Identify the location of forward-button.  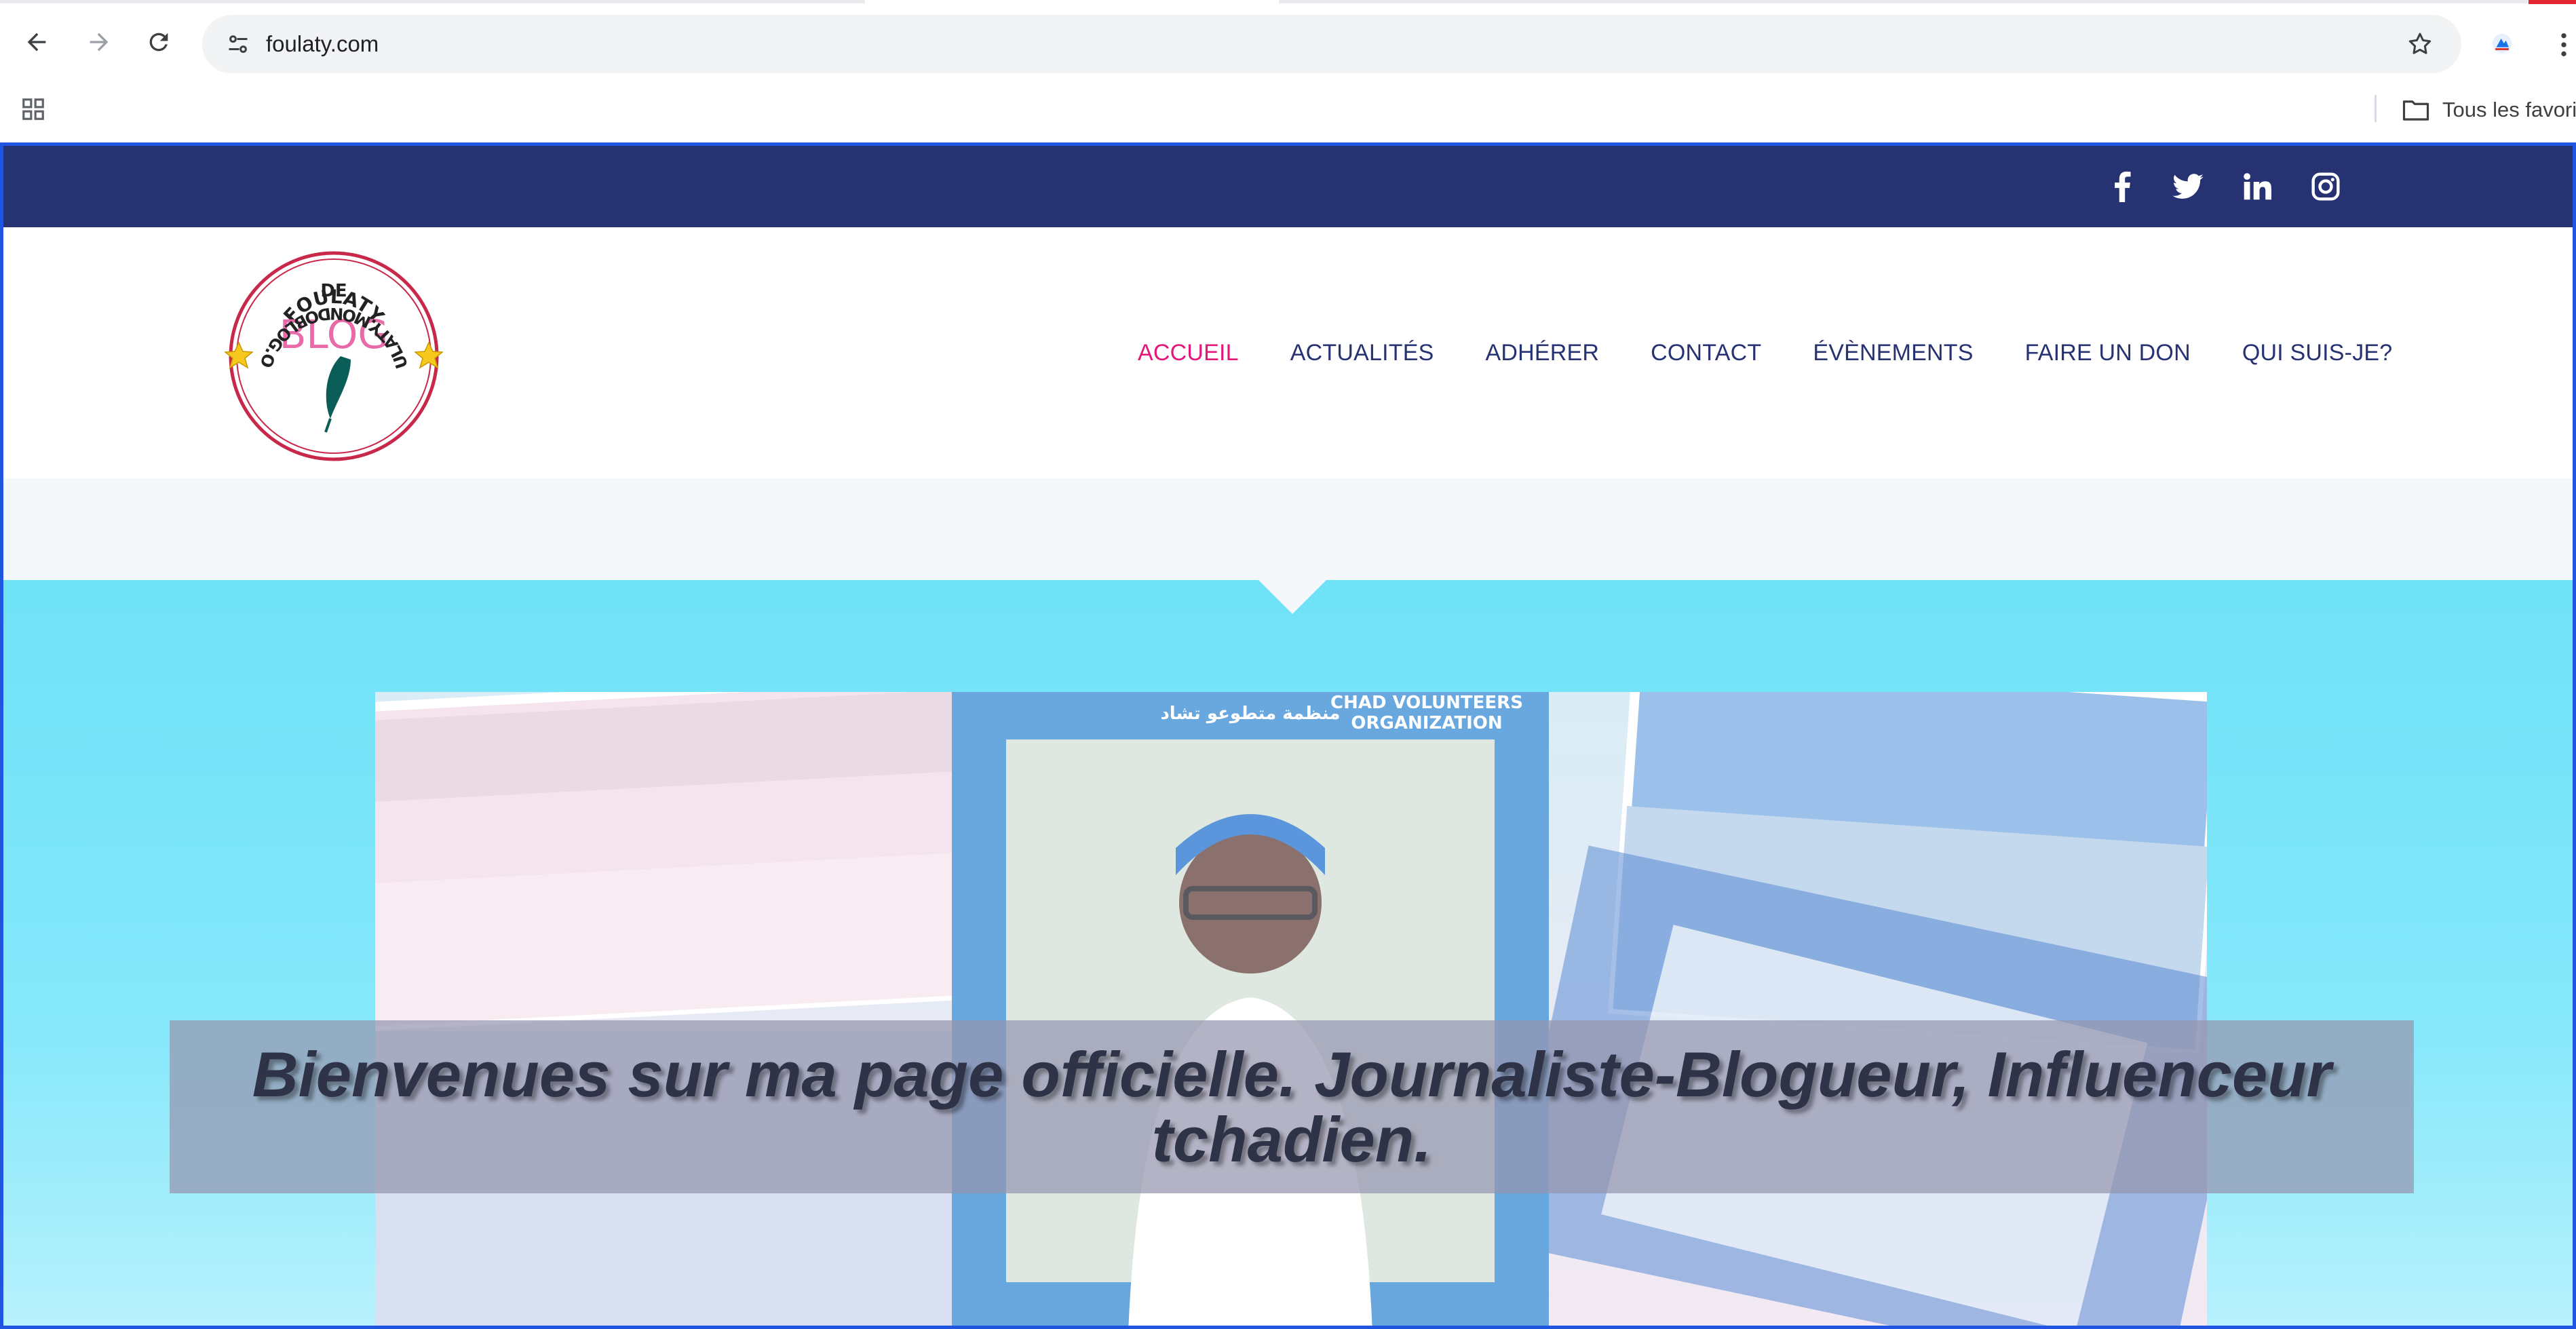
(99, 42).